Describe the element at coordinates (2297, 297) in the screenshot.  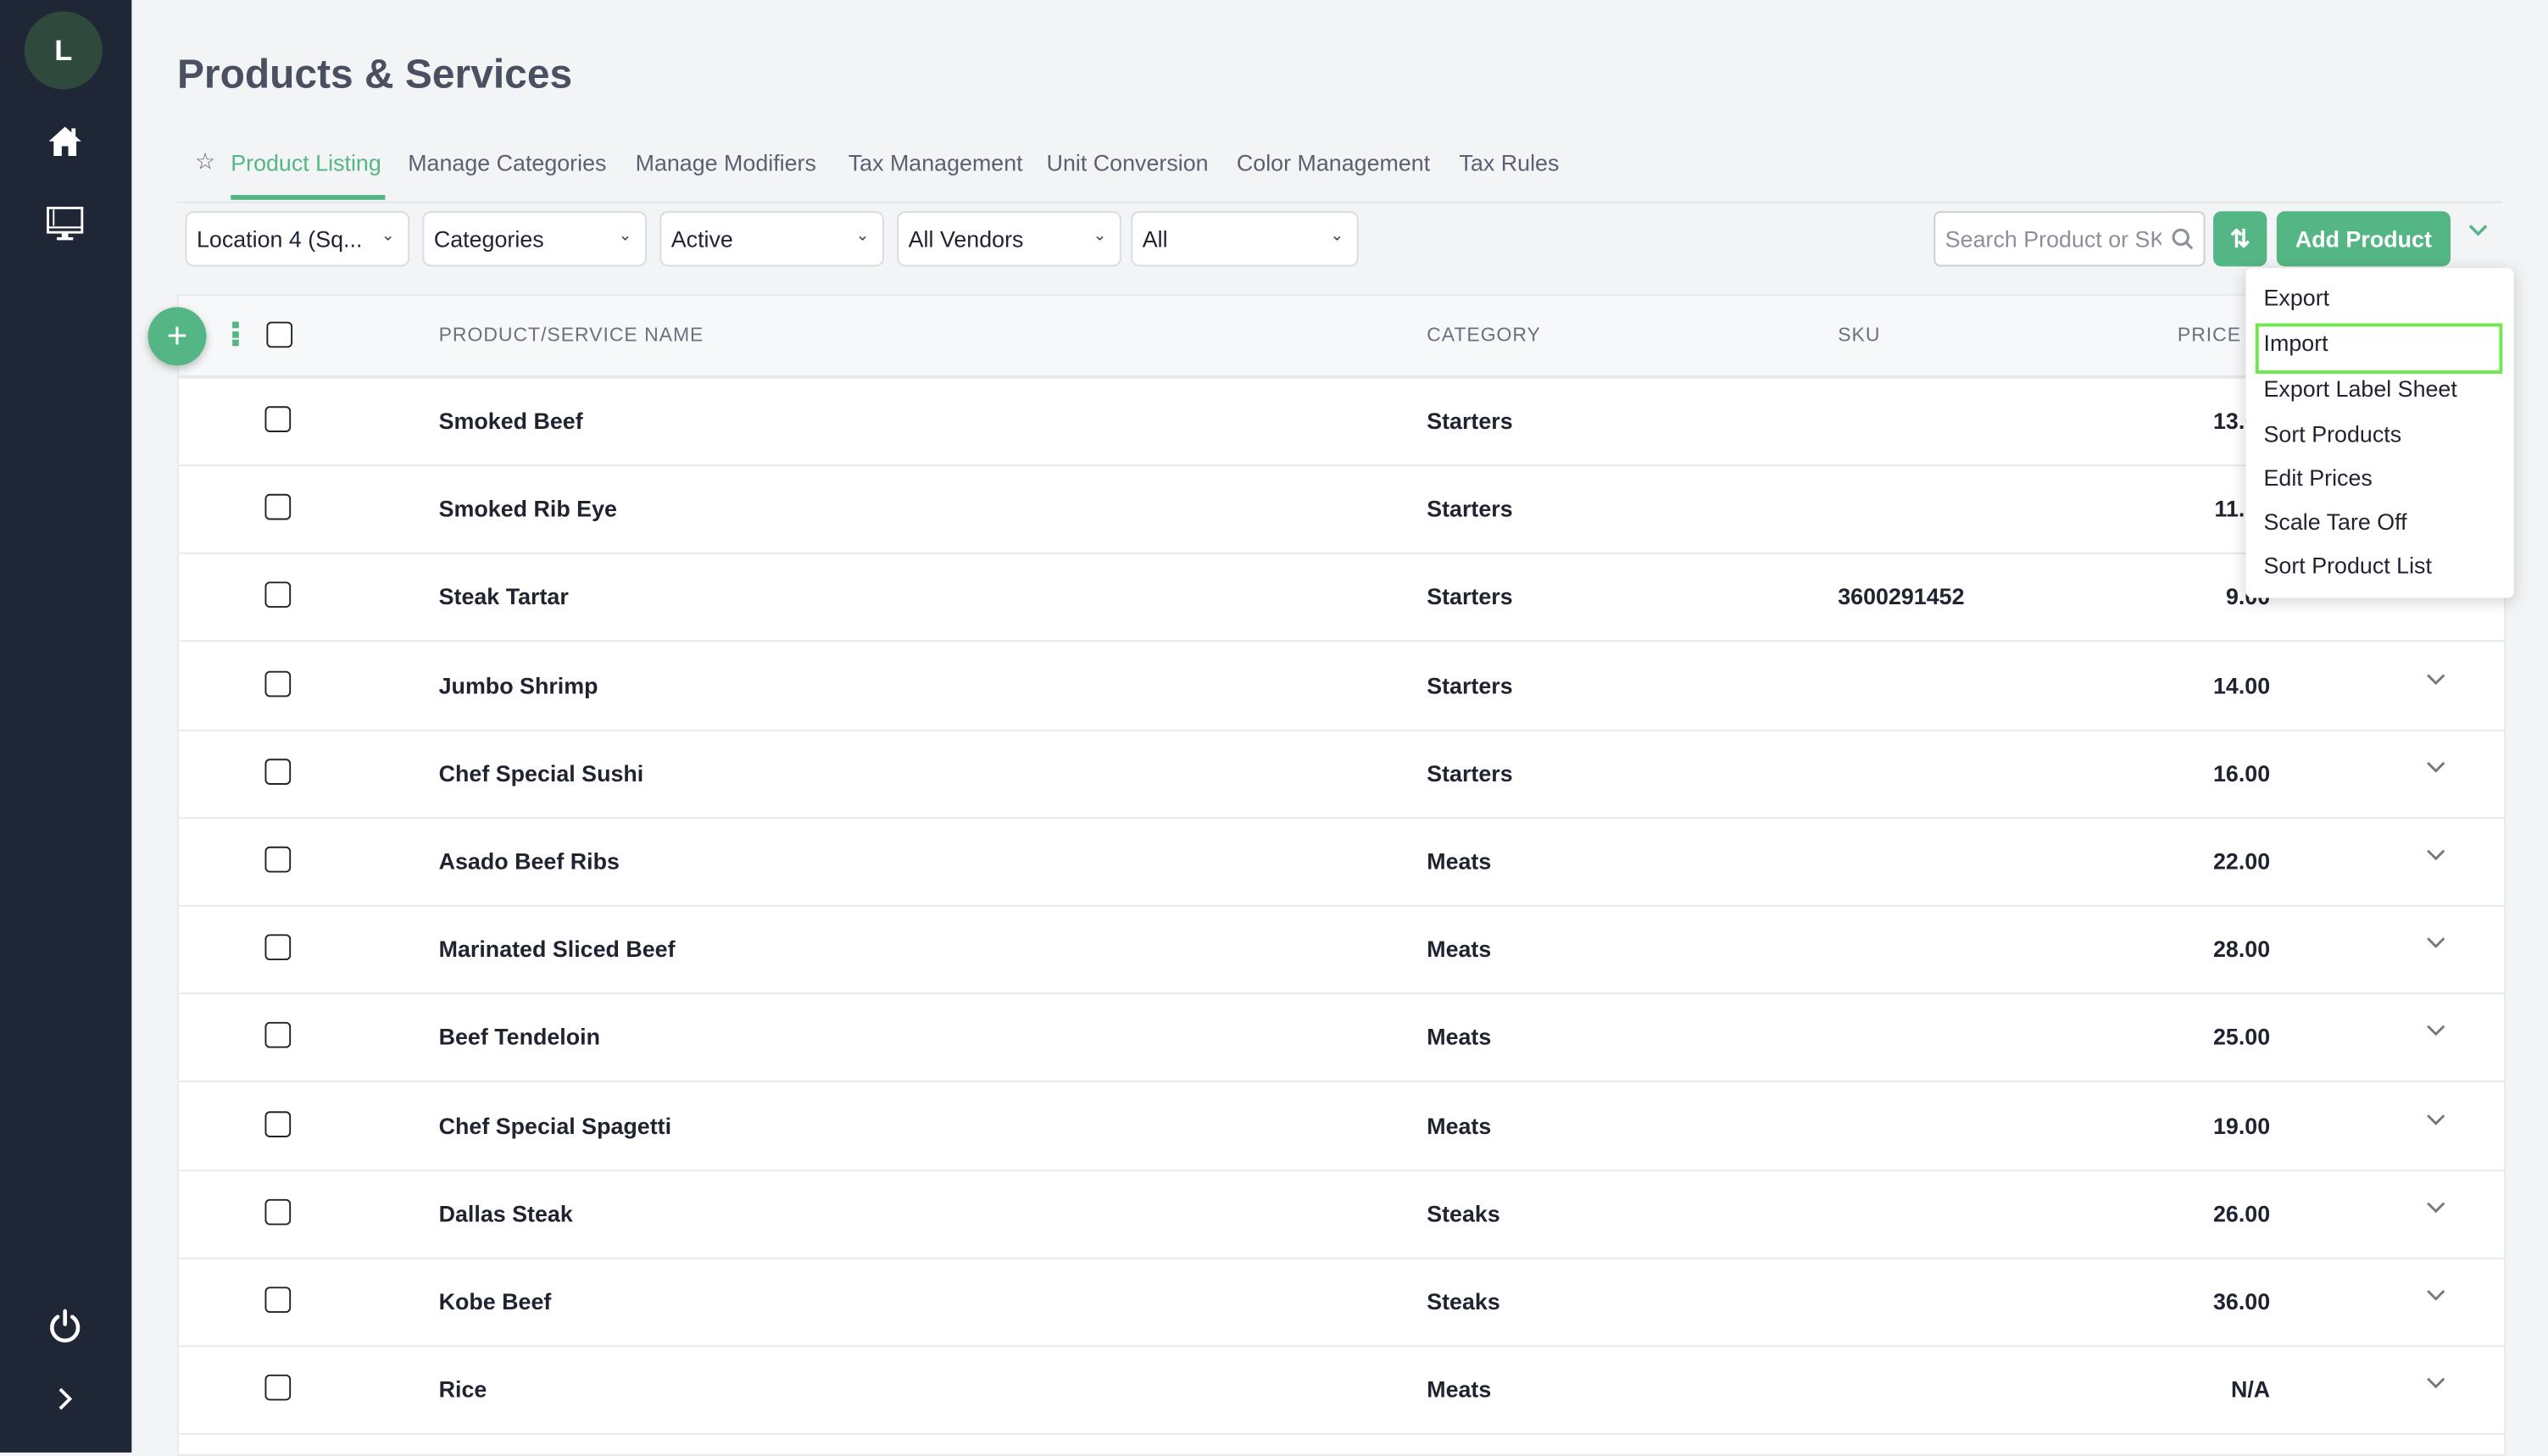
I see `menu-item-export: Export` at that location.